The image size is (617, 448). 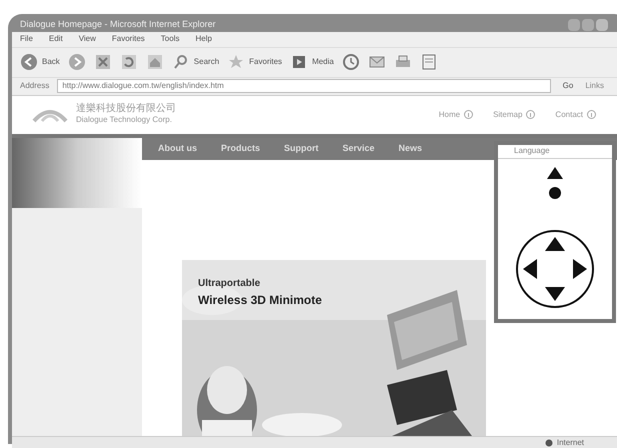 I want to click on search-icon, so click(x=181, y=62).